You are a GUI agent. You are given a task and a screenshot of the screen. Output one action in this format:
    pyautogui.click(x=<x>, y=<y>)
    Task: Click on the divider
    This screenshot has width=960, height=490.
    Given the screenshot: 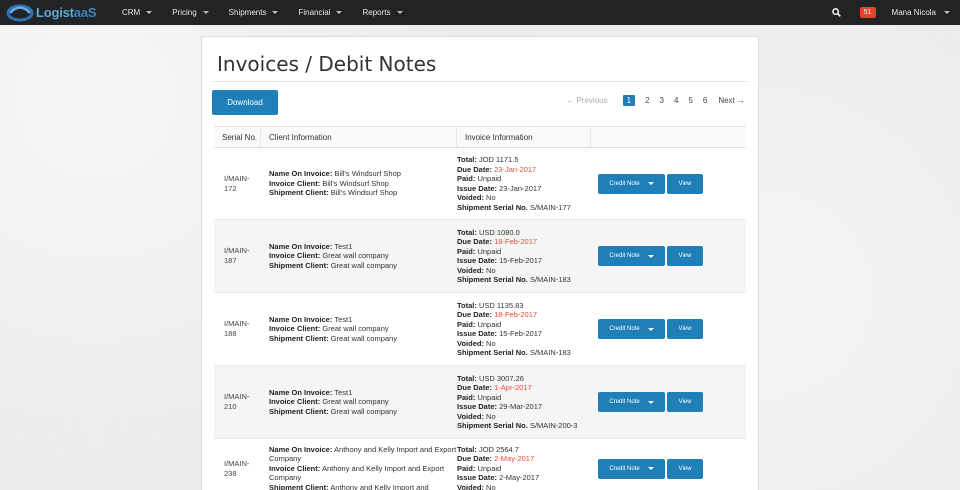 What is the action you would take?
    pyautogui.click(x=480, y=81)
    